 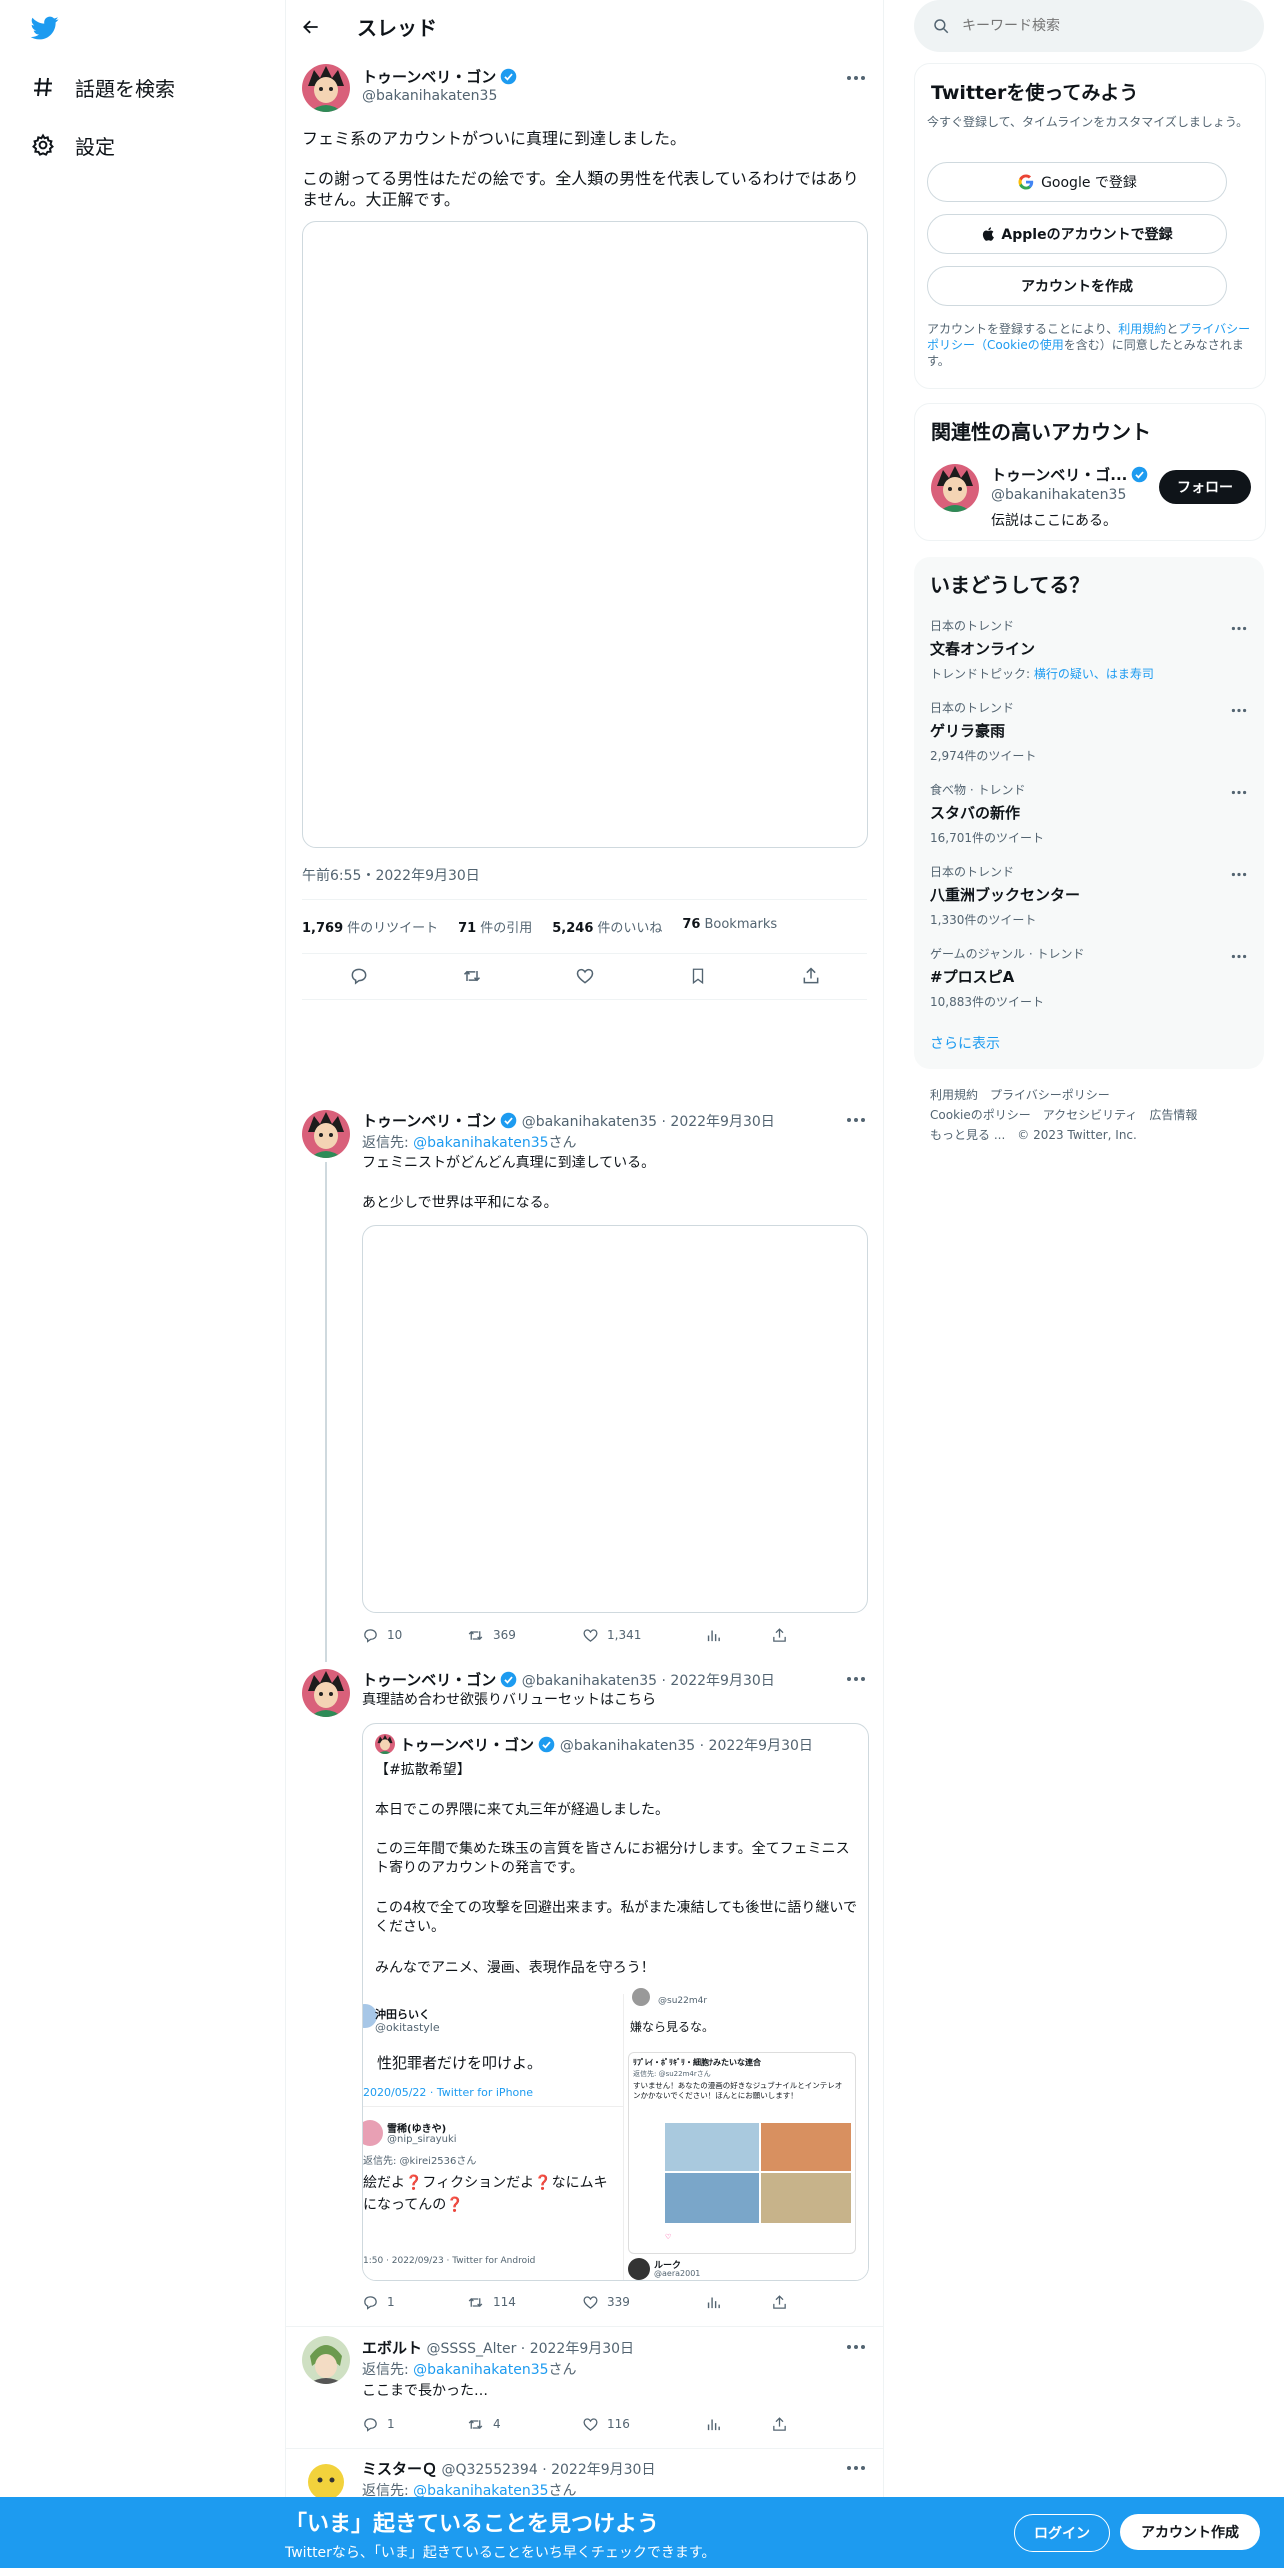 What do you see at coordinates (1089, 183) in the screenshot?
I see `google-signup-label: Google で登録` at bounding box center [1089, 183].